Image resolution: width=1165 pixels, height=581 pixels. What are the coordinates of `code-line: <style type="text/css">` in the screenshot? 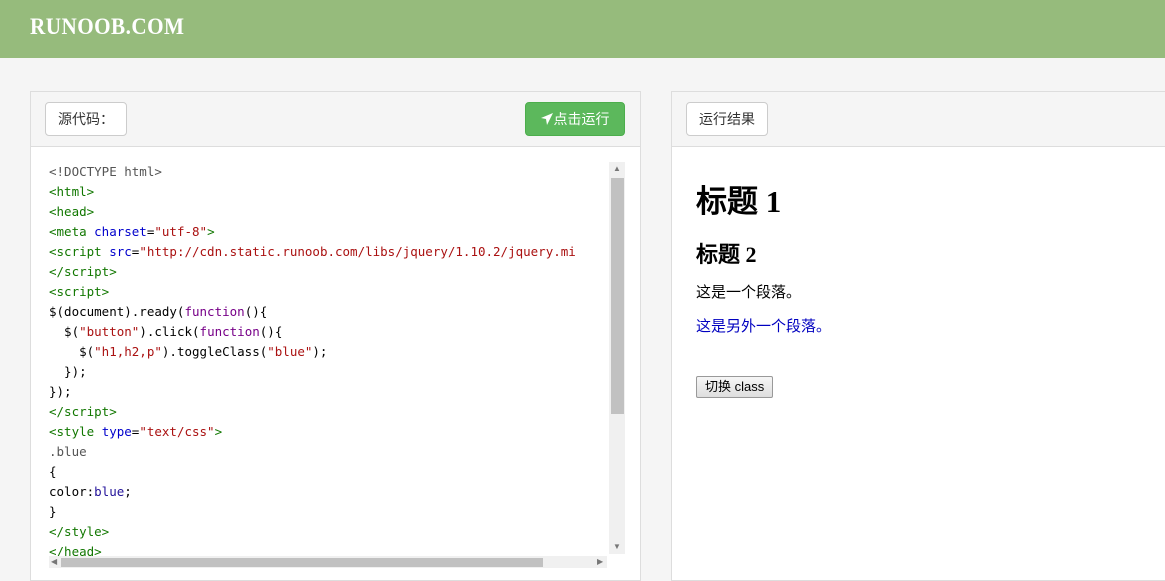 It's located at (337, 432).